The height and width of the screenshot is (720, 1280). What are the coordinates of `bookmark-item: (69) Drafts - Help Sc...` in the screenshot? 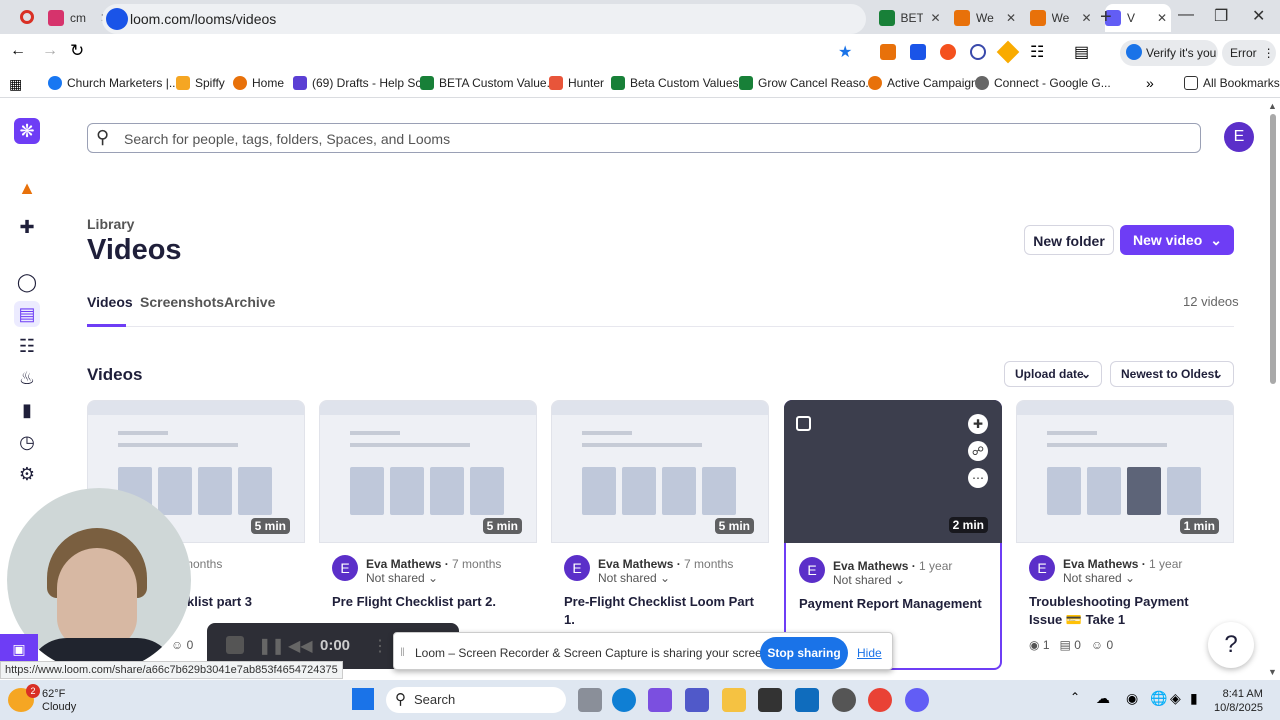 It's located at (362, 83).